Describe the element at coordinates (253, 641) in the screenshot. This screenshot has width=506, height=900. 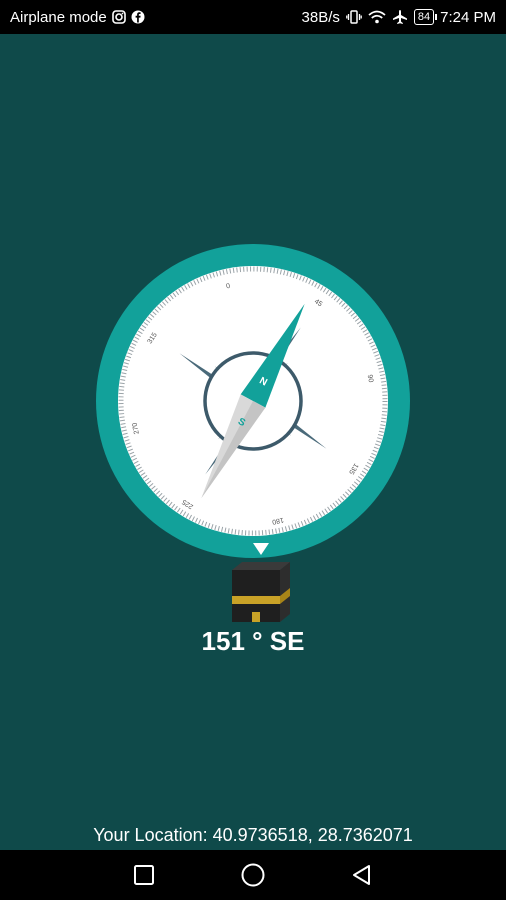
I see `heading-readout: 151 ° SE` at that location.